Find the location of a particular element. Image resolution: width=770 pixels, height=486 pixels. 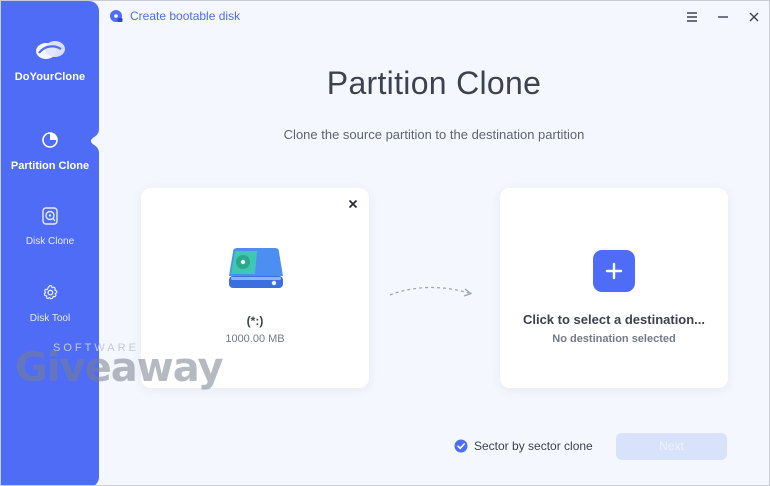

source-partition-name: (*:) is located at coordinates (255, 321).